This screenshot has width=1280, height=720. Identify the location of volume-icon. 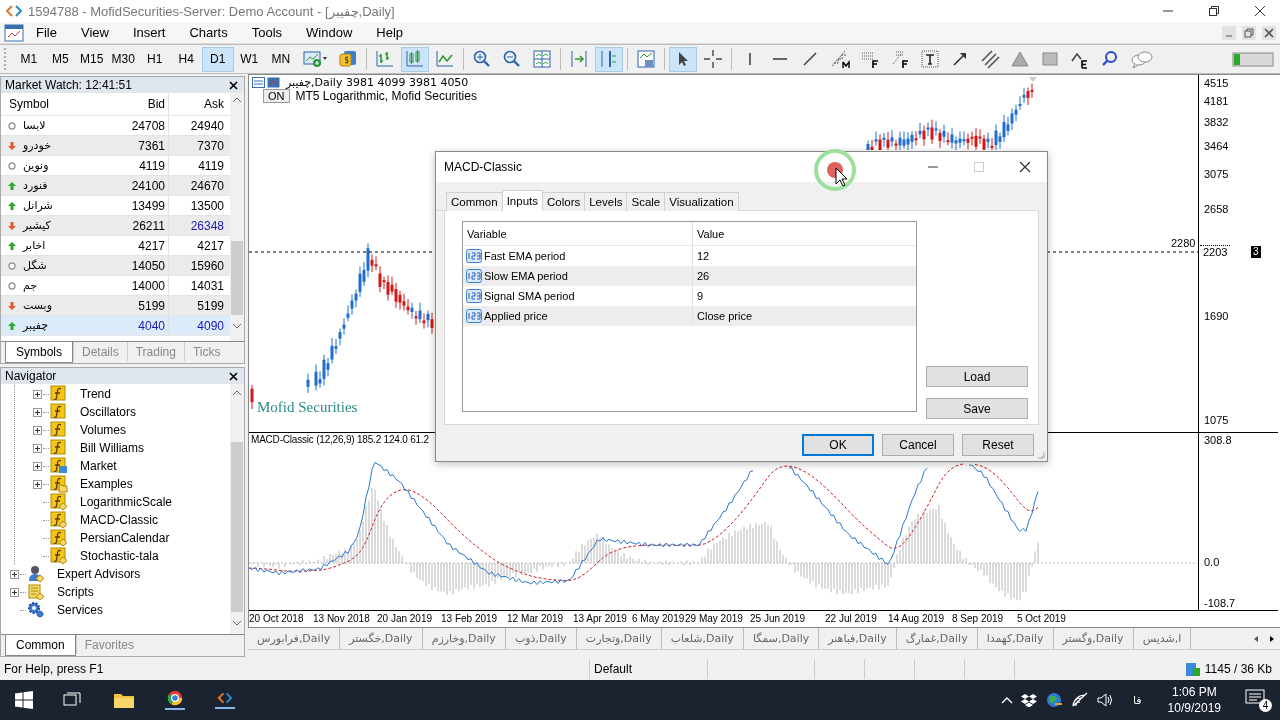
(1106, 700).